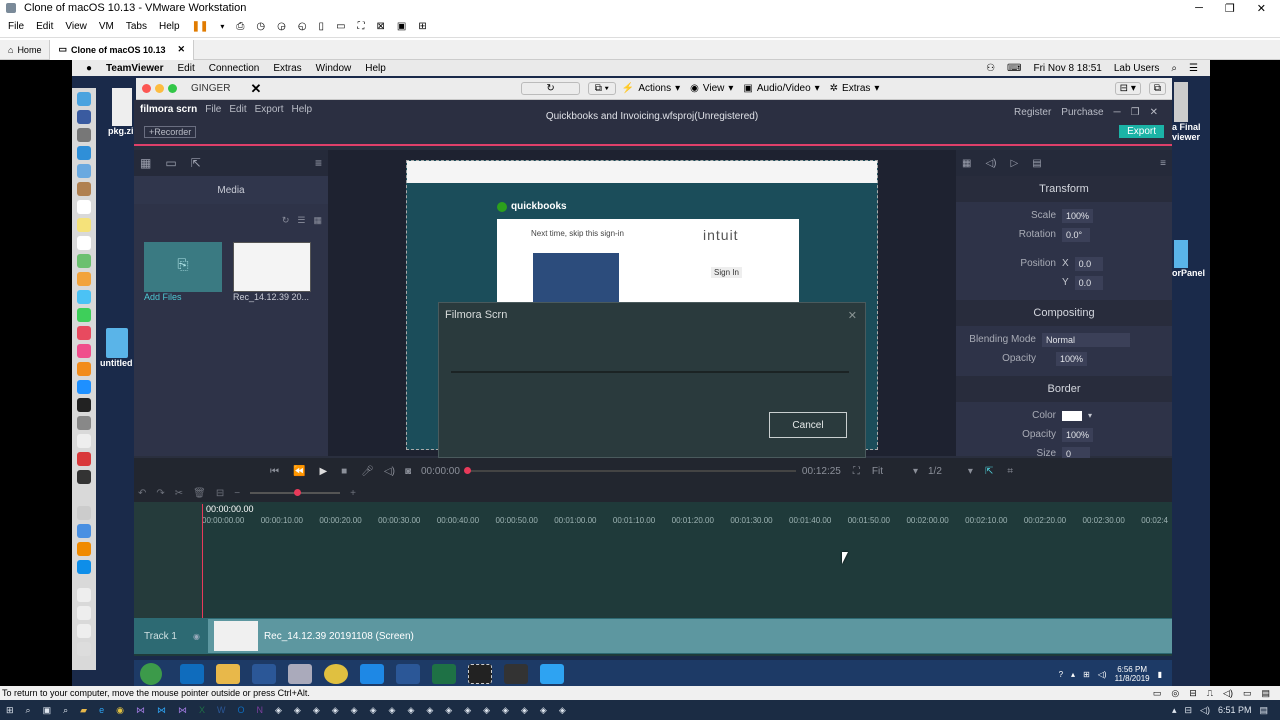  Describe the element at coordinates (1086, 674) in the screenshot. I see `network-icon: ⊞` at that location.